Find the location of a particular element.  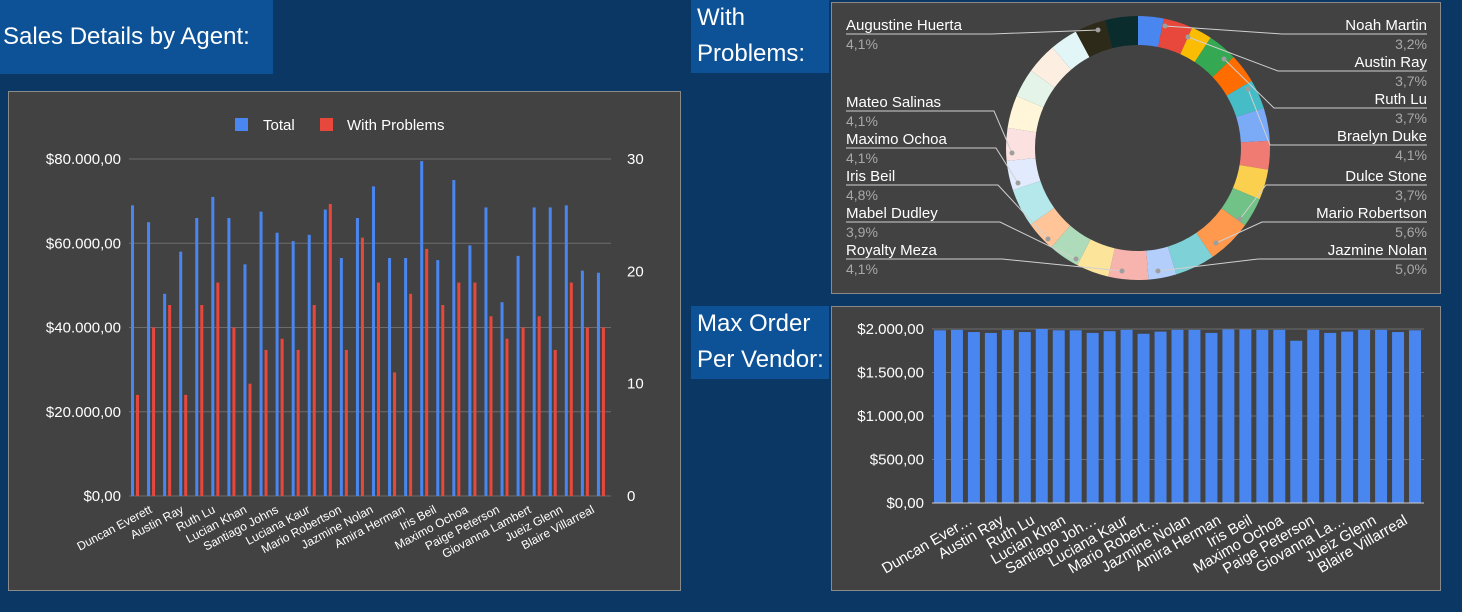

donut-label-name: Iris Beil is located at coordinates (870, 176).